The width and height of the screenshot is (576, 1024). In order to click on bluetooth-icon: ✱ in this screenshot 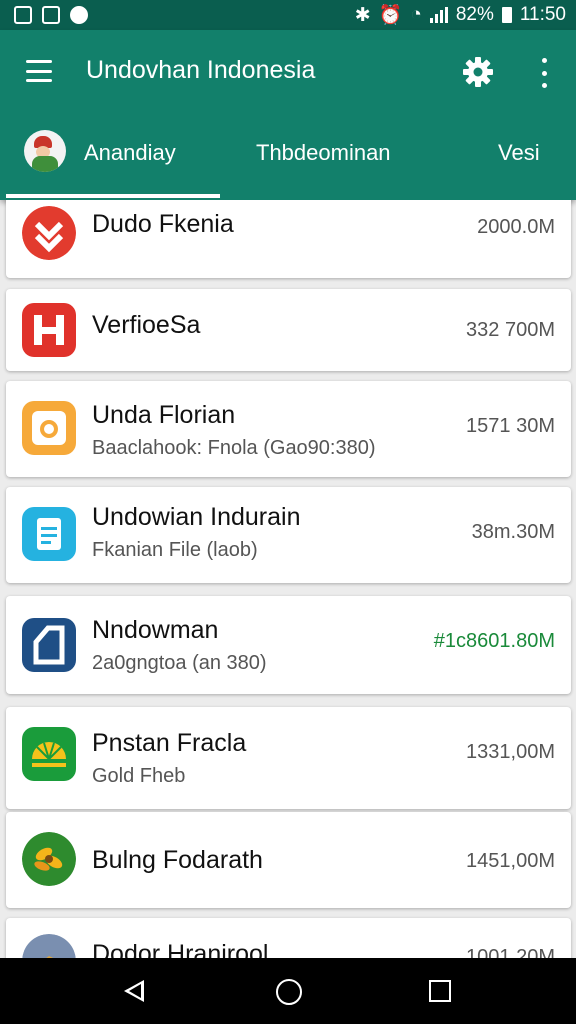, I will do `click(362, 15)`.